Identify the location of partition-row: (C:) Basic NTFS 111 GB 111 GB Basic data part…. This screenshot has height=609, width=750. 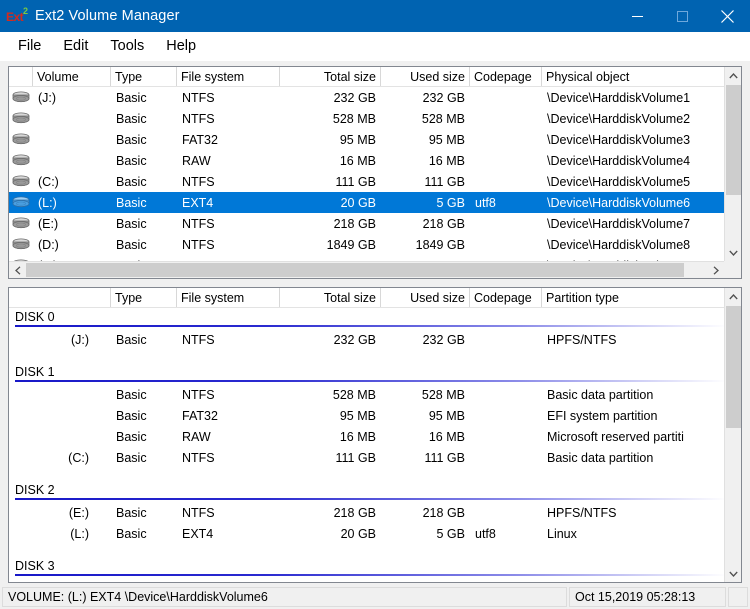
(375, 457).